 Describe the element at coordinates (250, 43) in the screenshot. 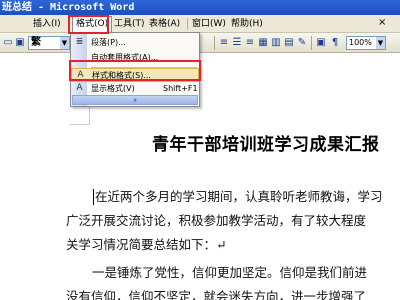

I see `align-right-icon: ≡` at that location.